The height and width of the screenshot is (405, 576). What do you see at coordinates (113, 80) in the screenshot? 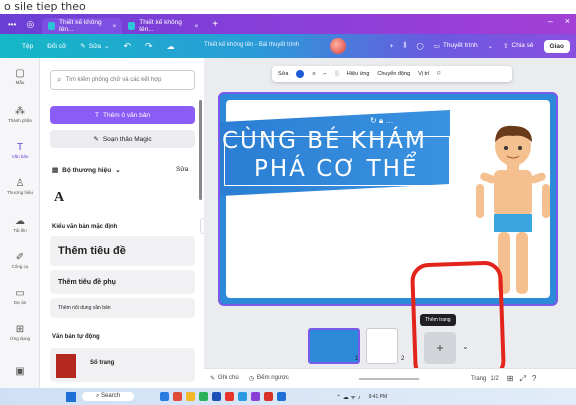
I see `search-placeholder: Tìm kiếm phông chữ và các kết hợp` at bounding box center [113, 80].